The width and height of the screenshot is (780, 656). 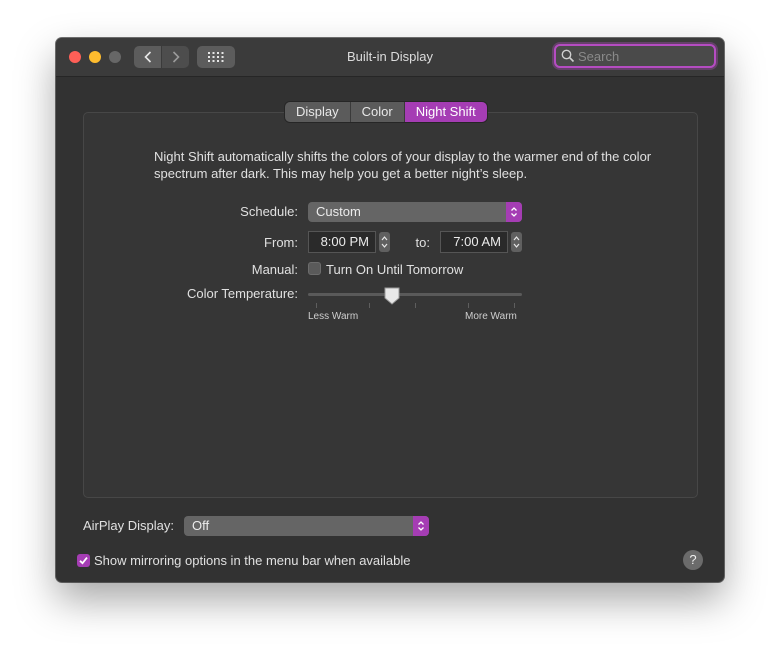 I want to click on airplay-display-popup: Off, so click(x=306, y=526).